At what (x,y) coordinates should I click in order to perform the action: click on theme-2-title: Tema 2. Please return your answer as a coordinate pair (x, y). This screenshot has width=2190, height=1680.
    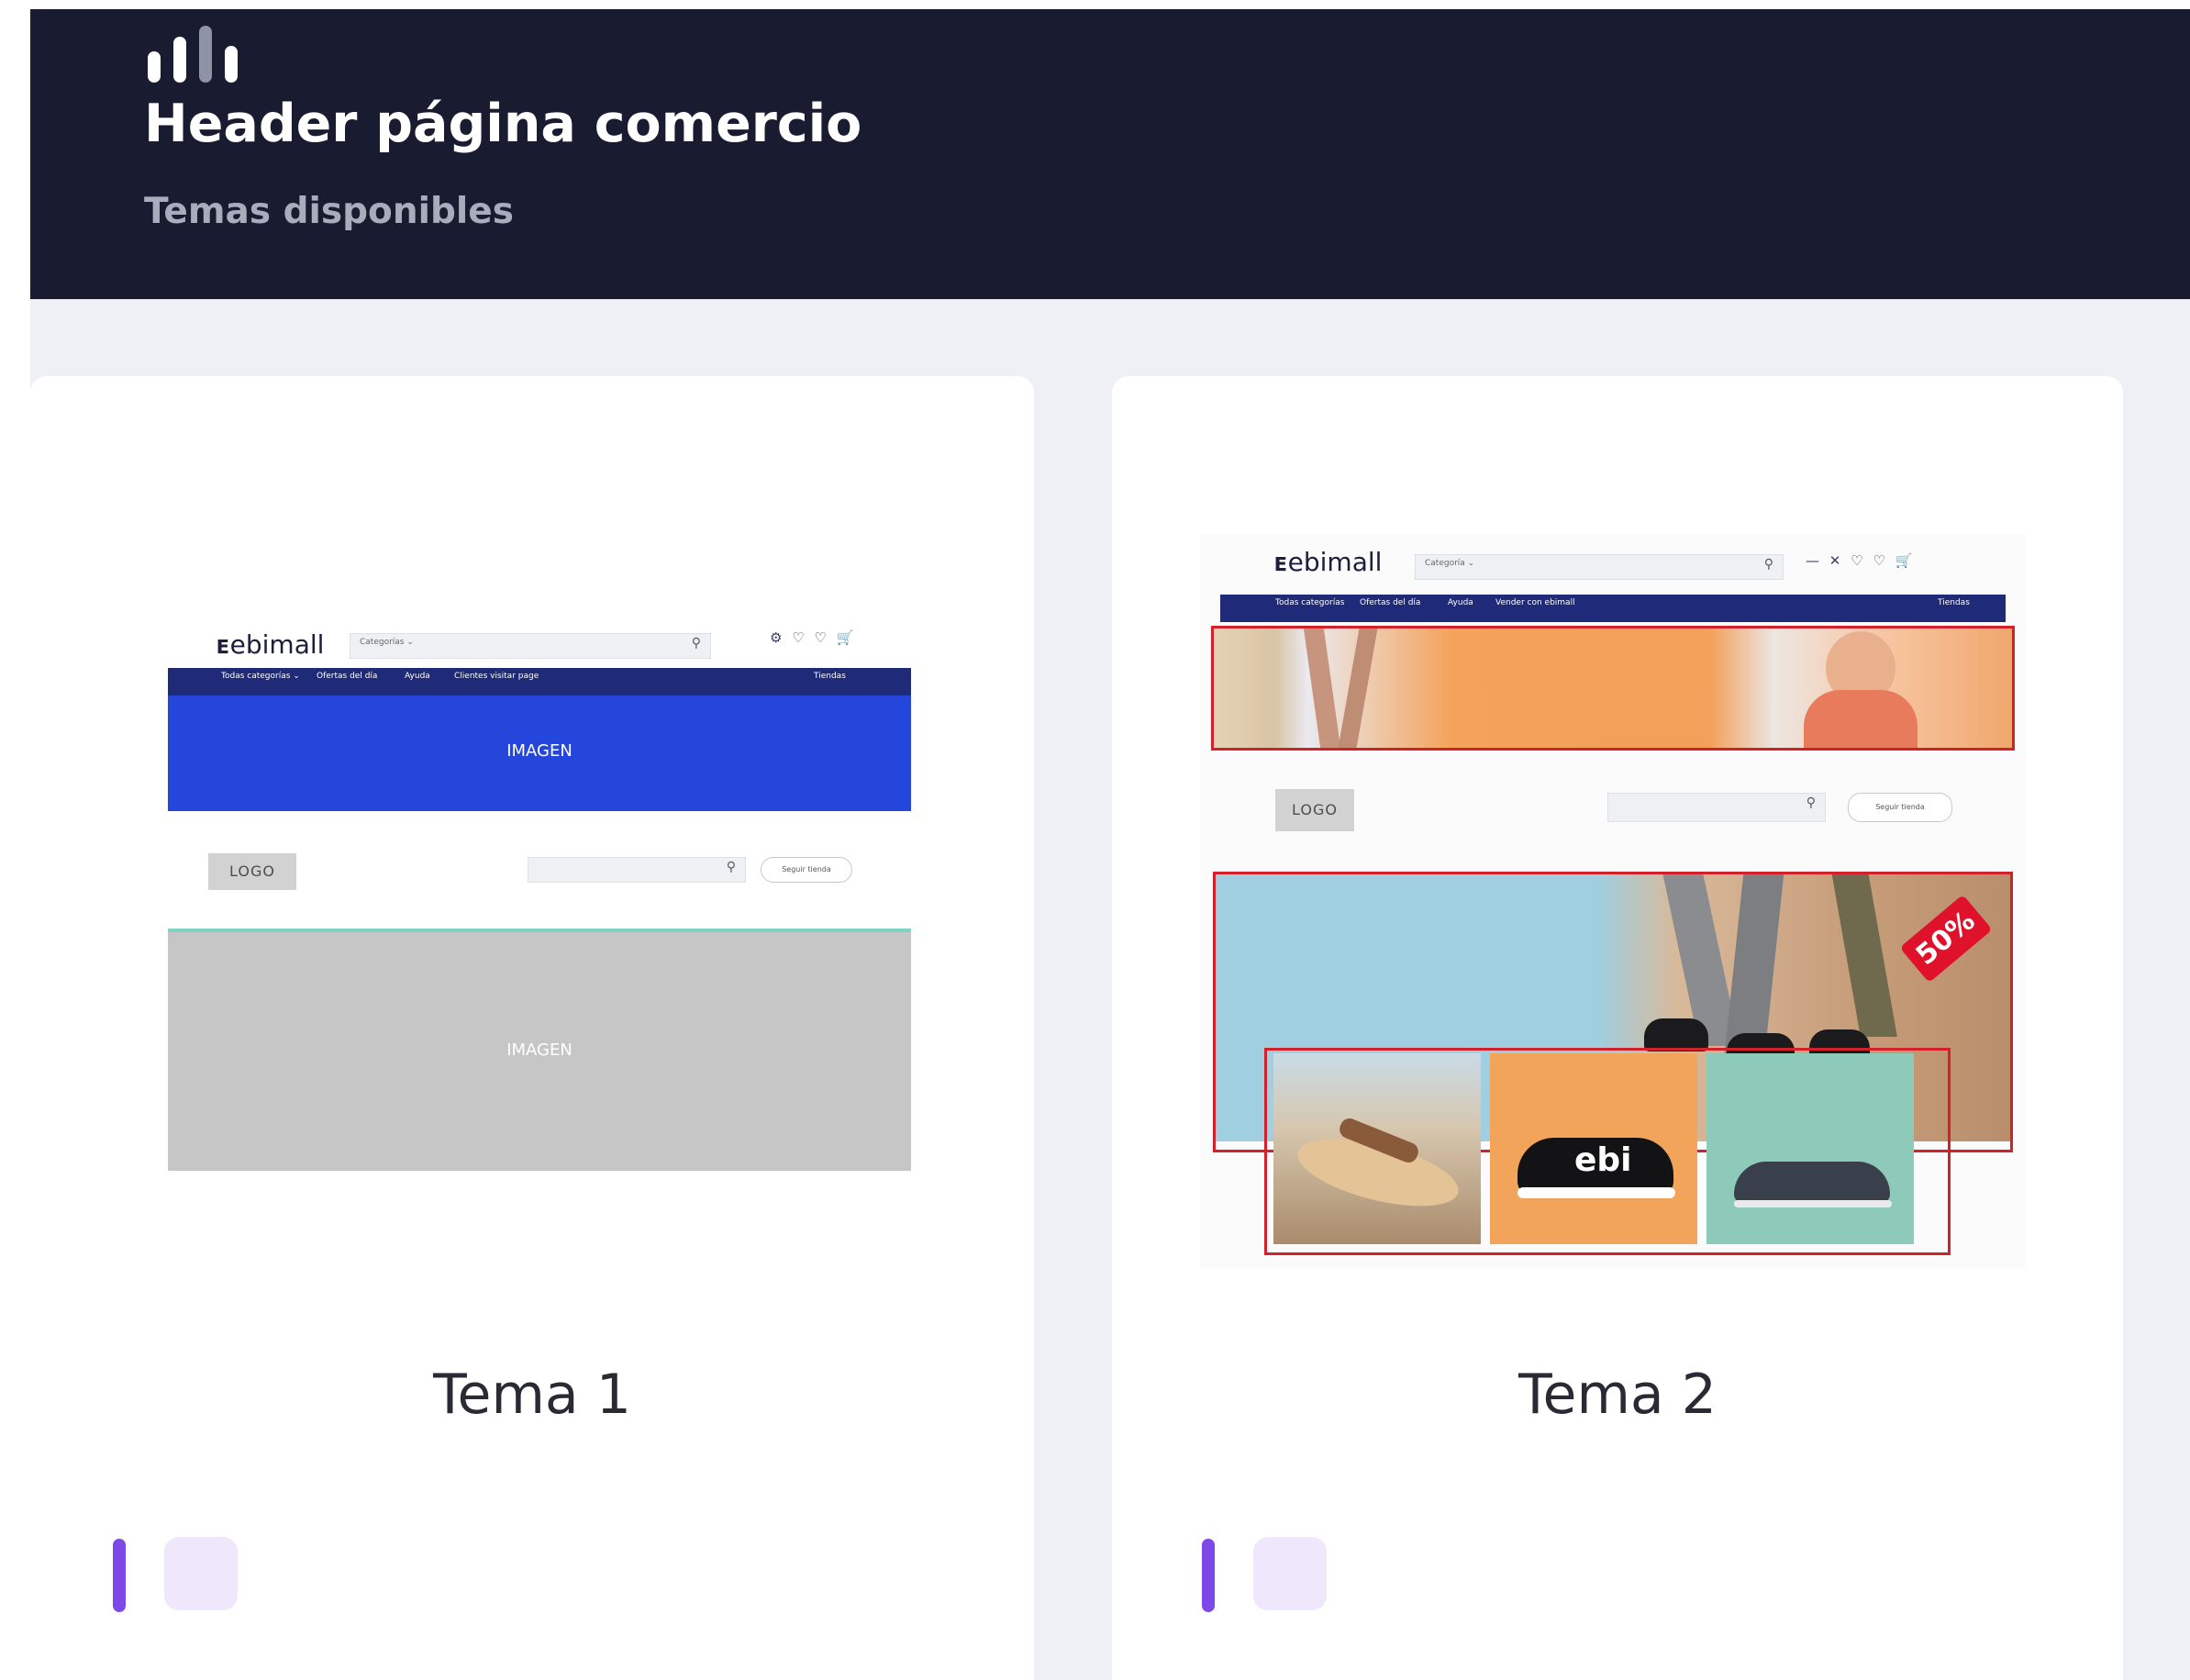
    Looking at the image, I should click on (1617, 1395).